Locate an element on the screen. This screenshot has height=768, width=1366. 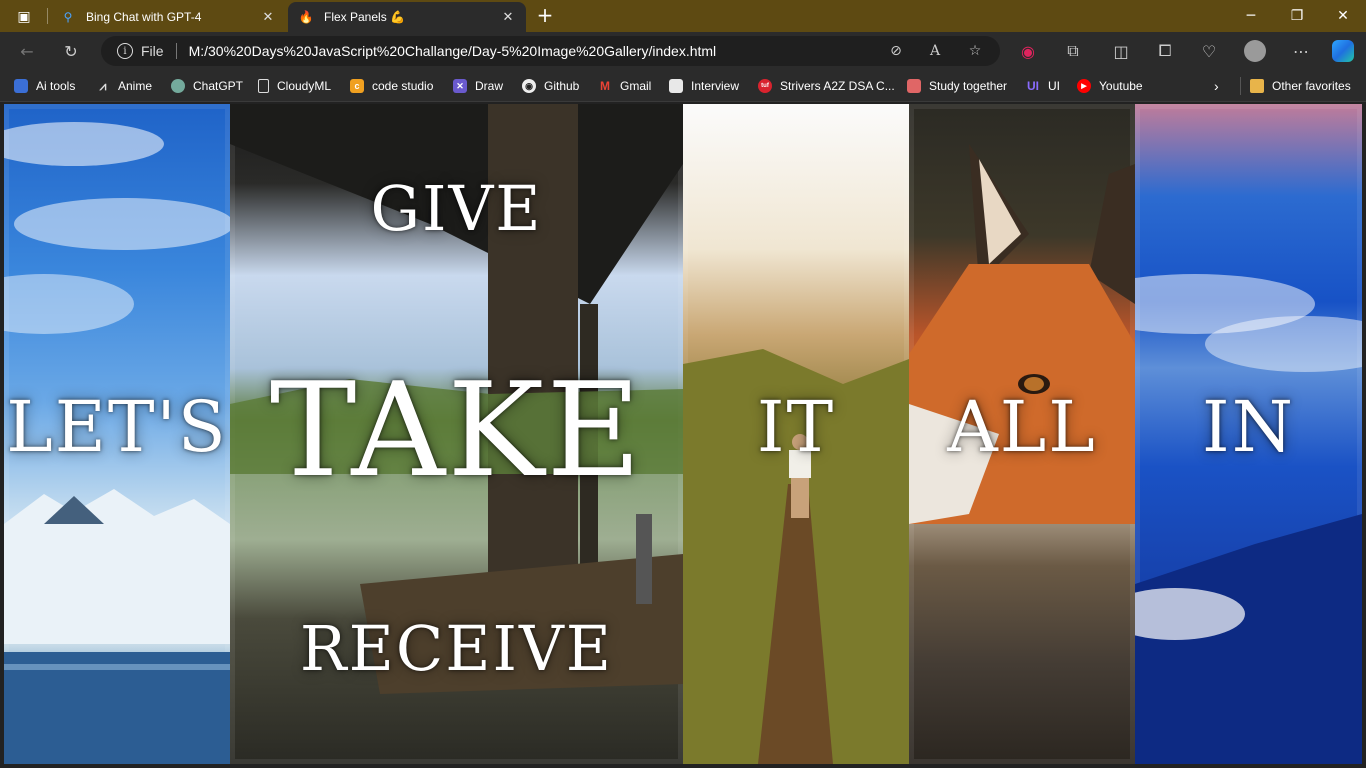
panel-word-top: Give is located at coordinates (456, 208).